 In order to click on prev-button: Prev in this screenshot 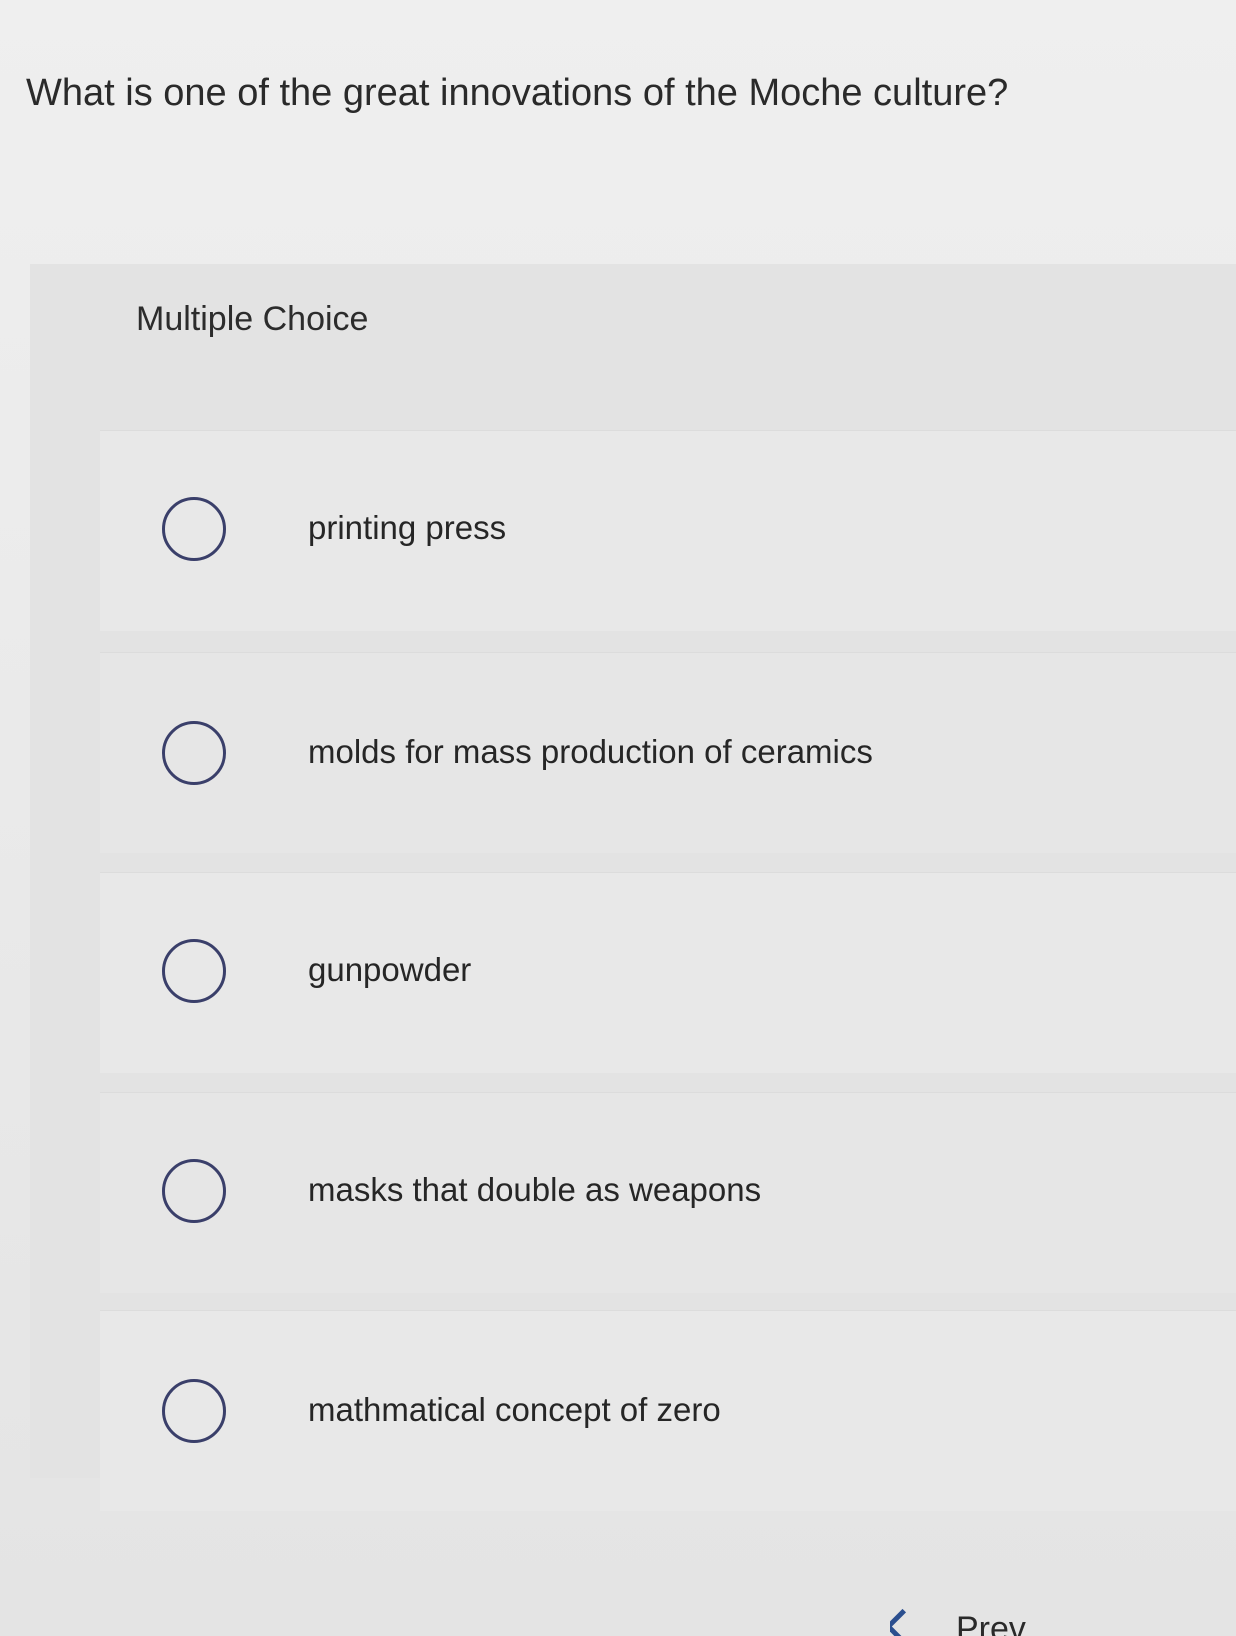, I will do `click(1000, 1622)`.